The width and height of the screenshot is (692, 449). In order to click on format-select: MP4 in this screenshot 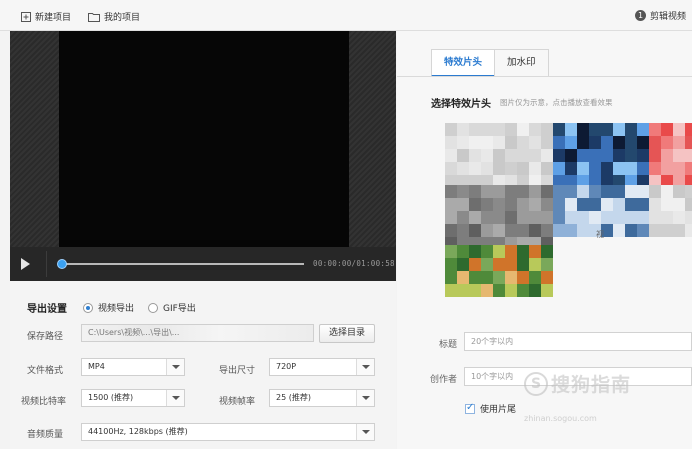, I will do `click(133, 367)`.